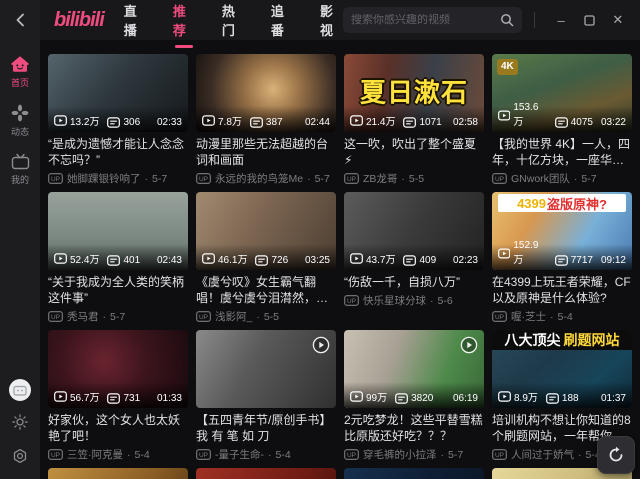 The height and width of the screenshot is (479, 640). I want to click on duration-label: 09:12, so click(613, 260).